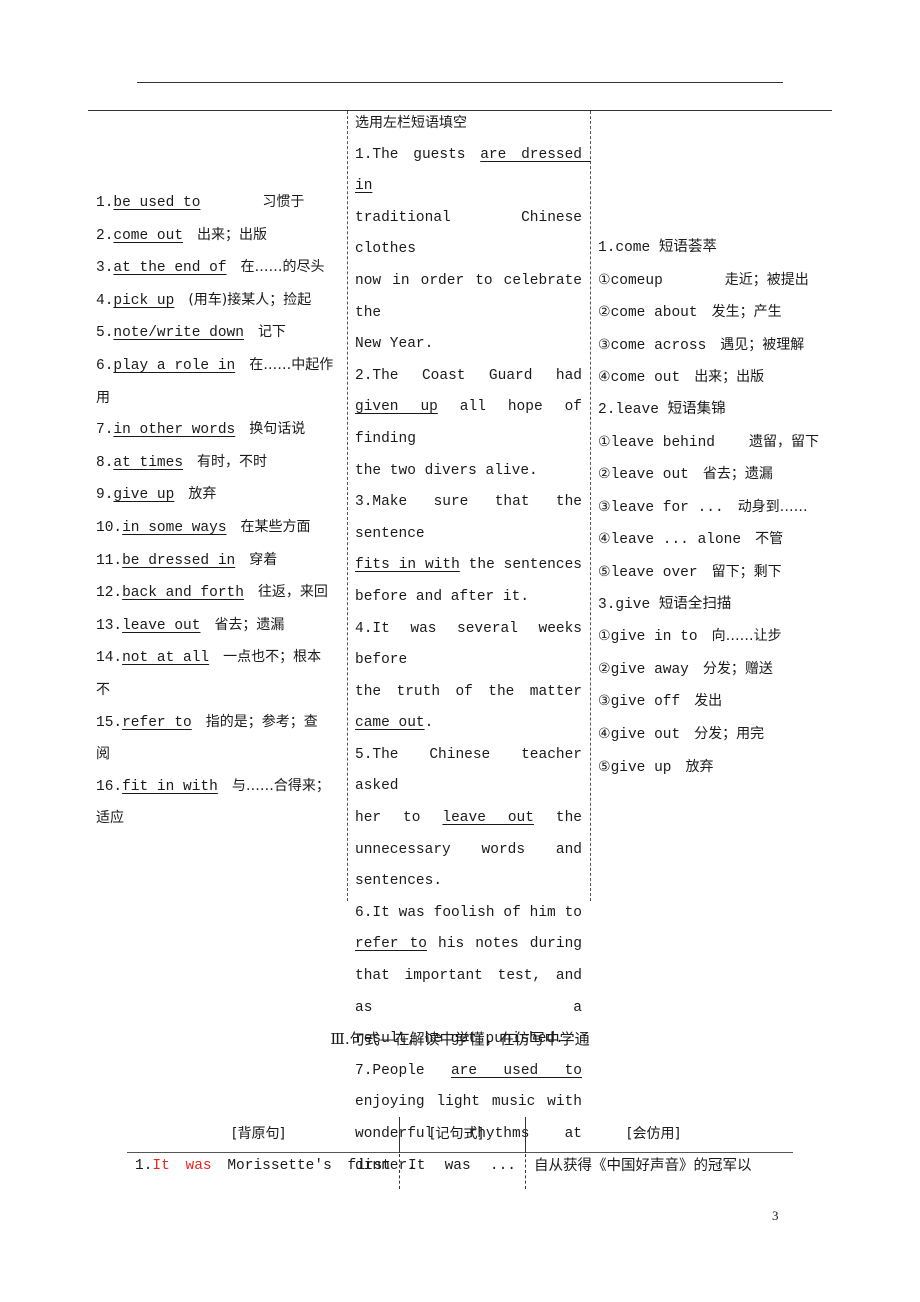  Describe the element at coordinates (309, 1166) in the screenshot. I see `sentence-text: Morissette's first` at that location.